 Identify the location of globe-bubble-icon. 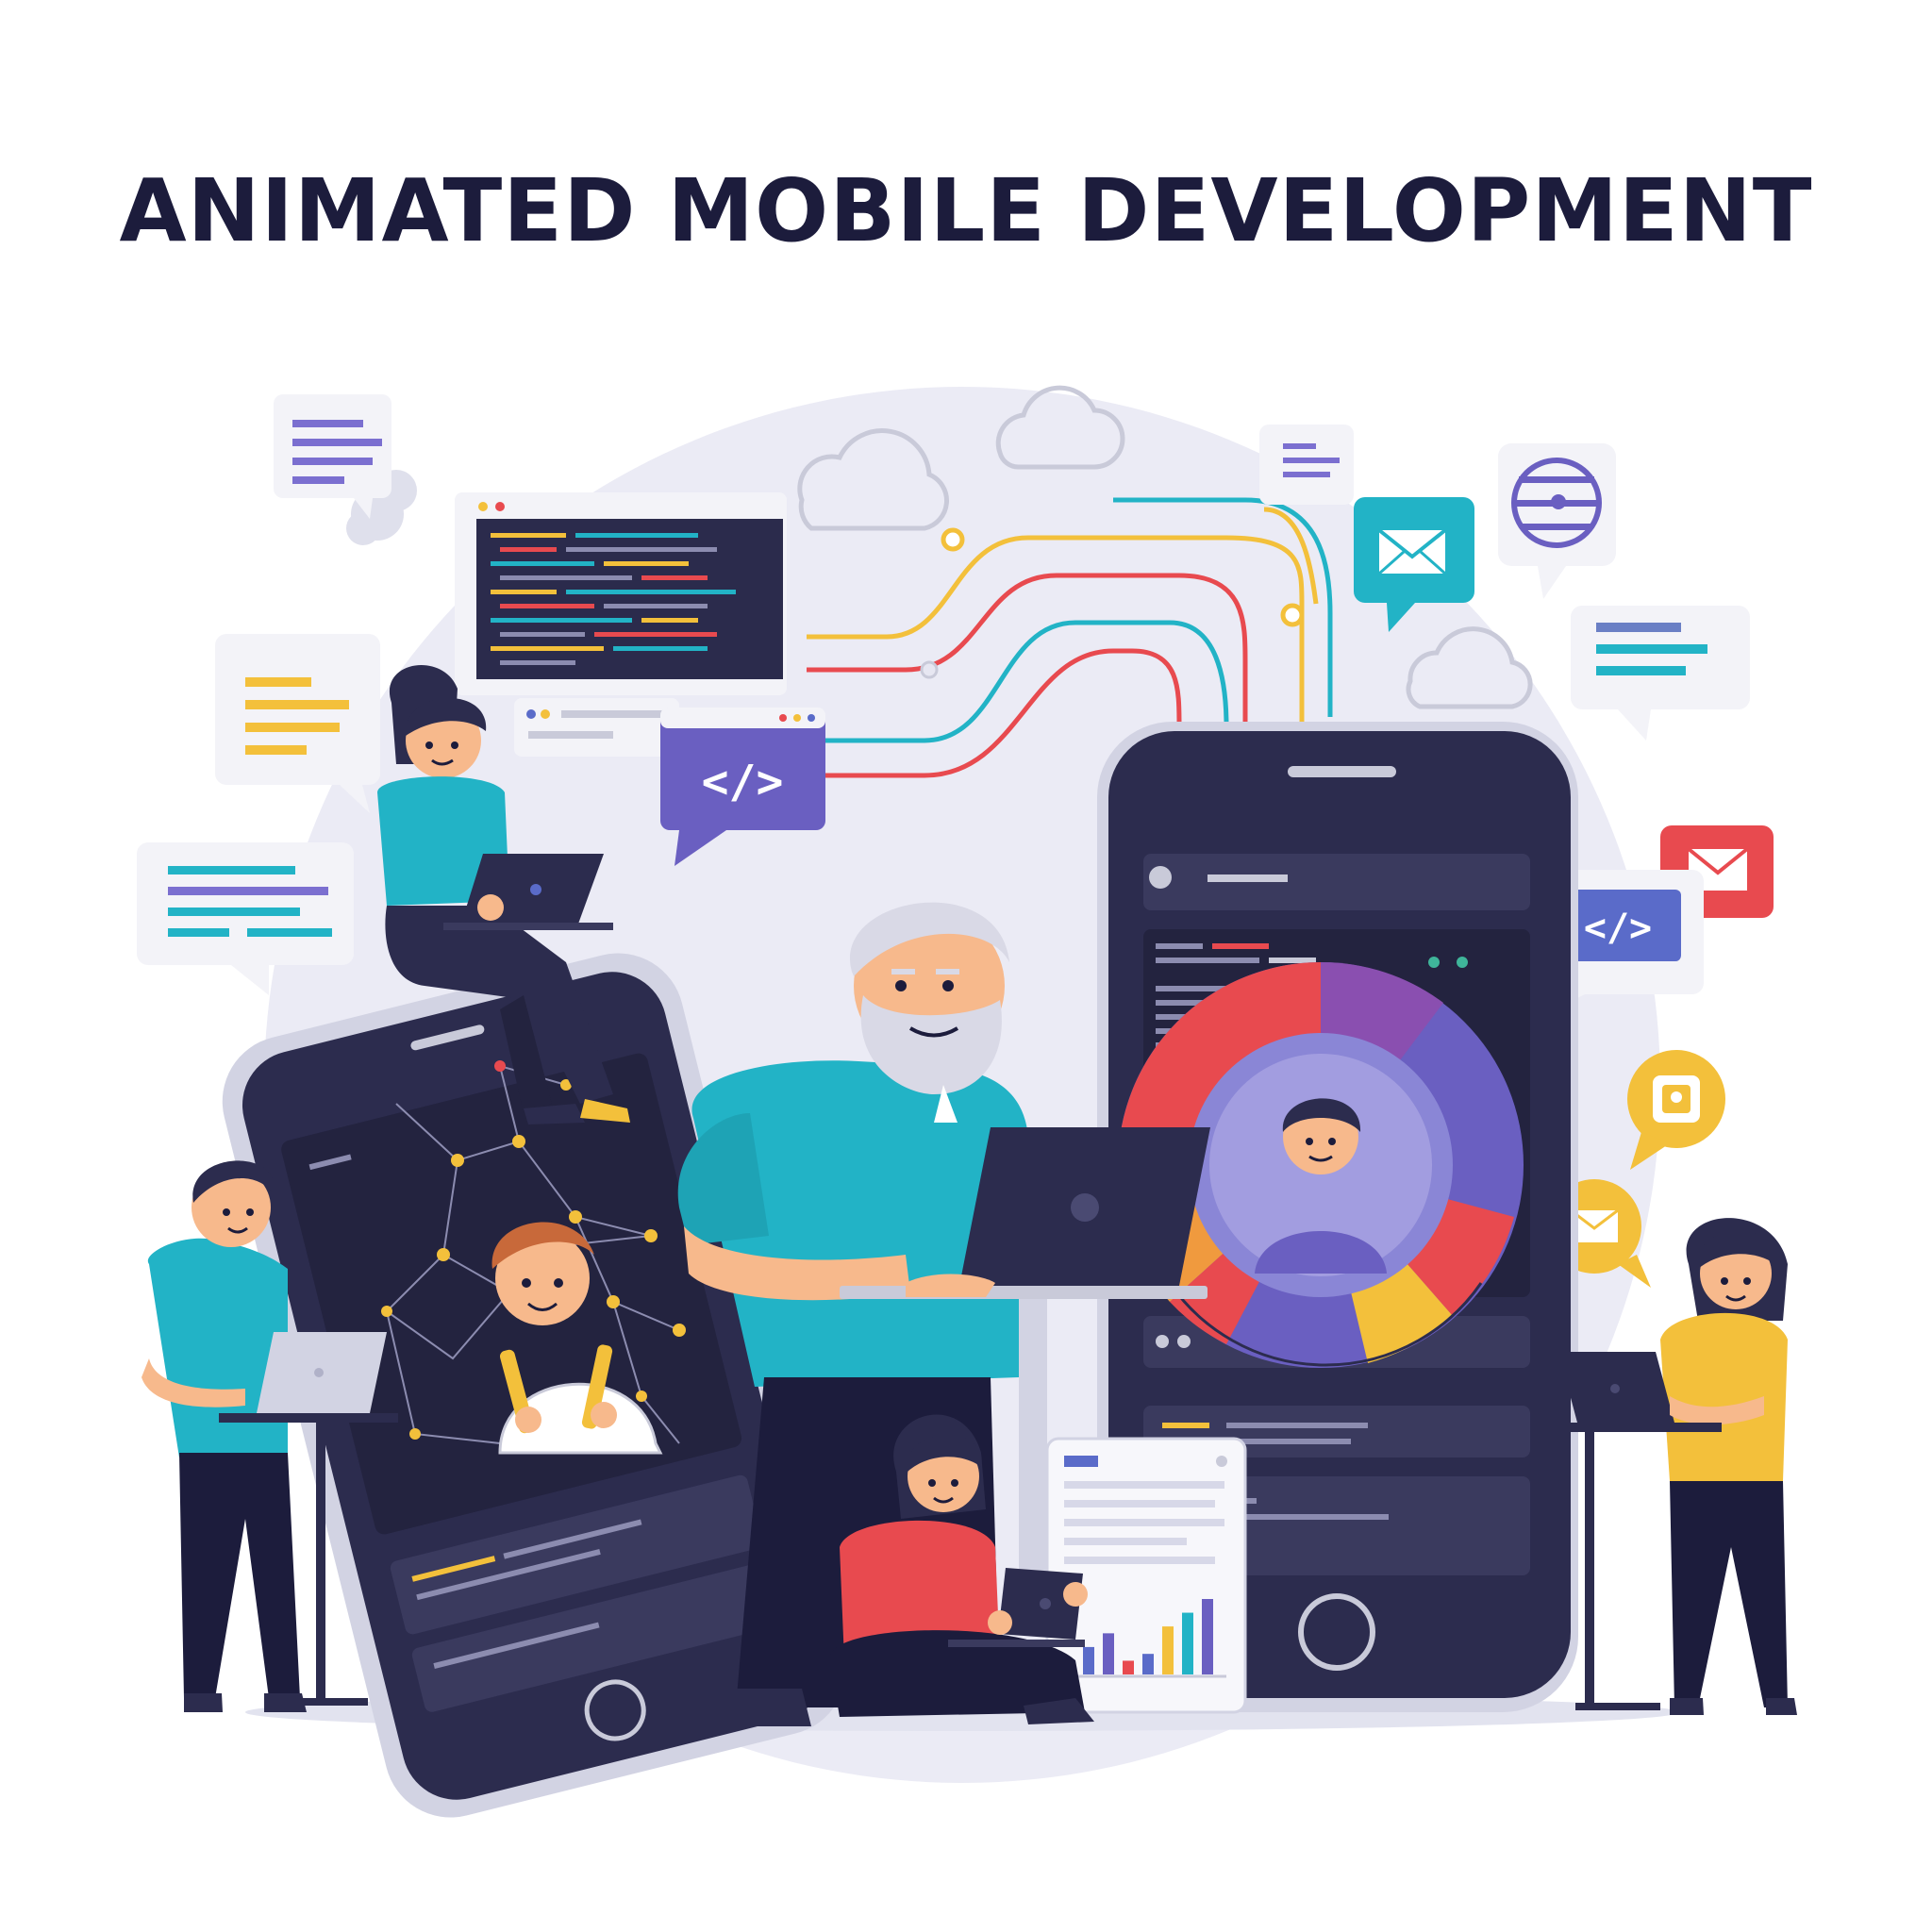
(1557, 521).